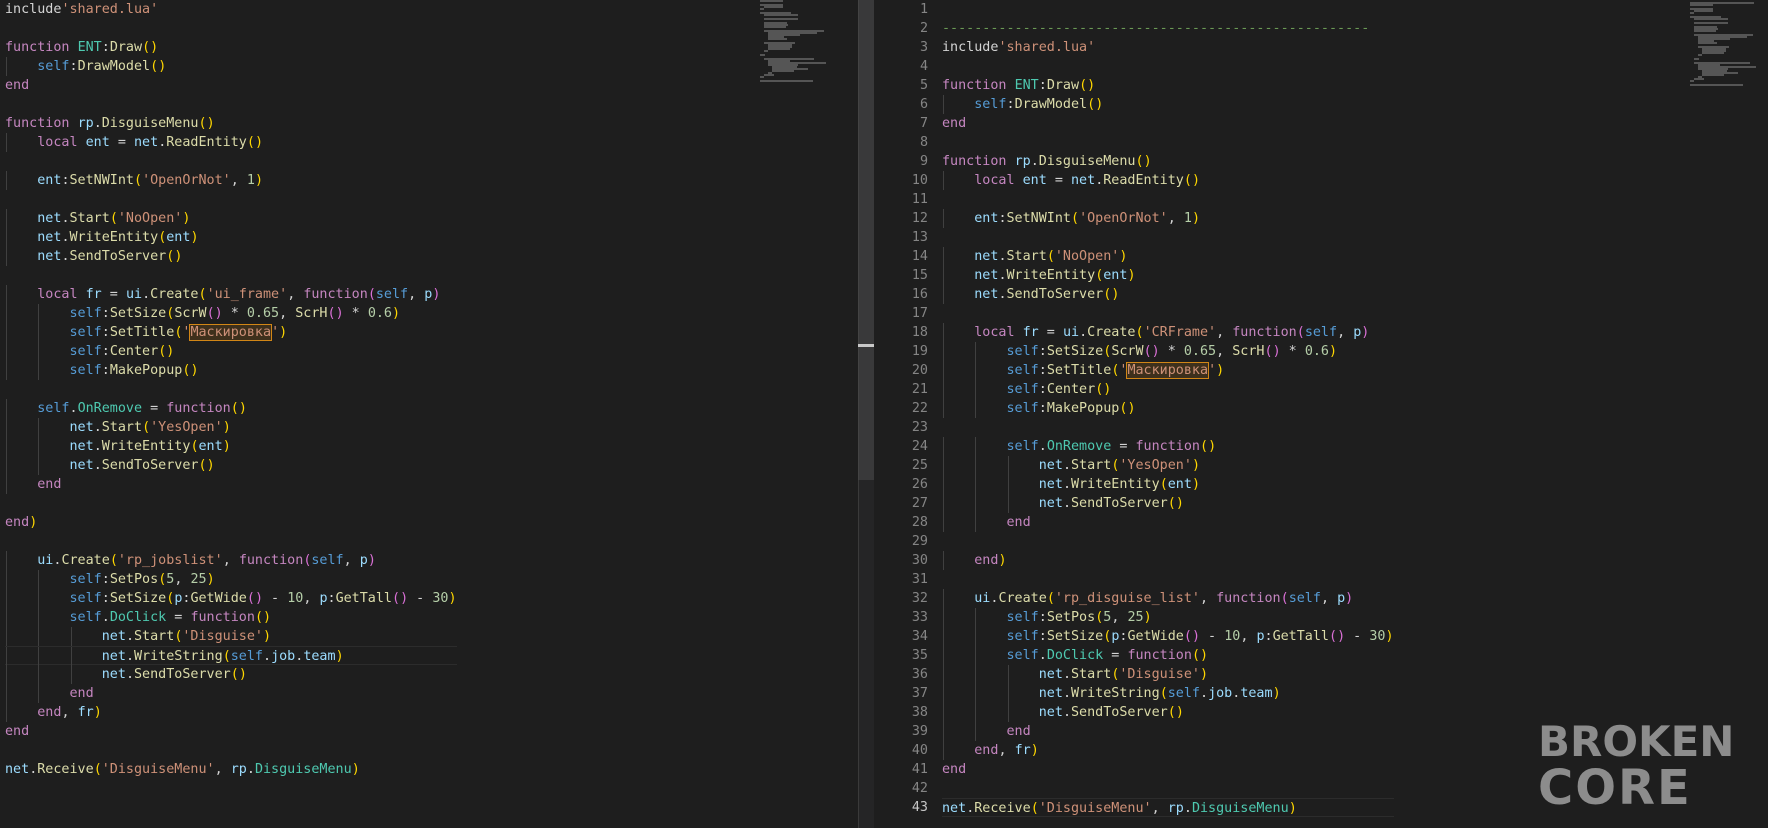 Image resolution: width=1768 pixels, height=828 pixels. I want to click on left-code-line: self:SetTitle('Маскировка'), so click(231, 332).